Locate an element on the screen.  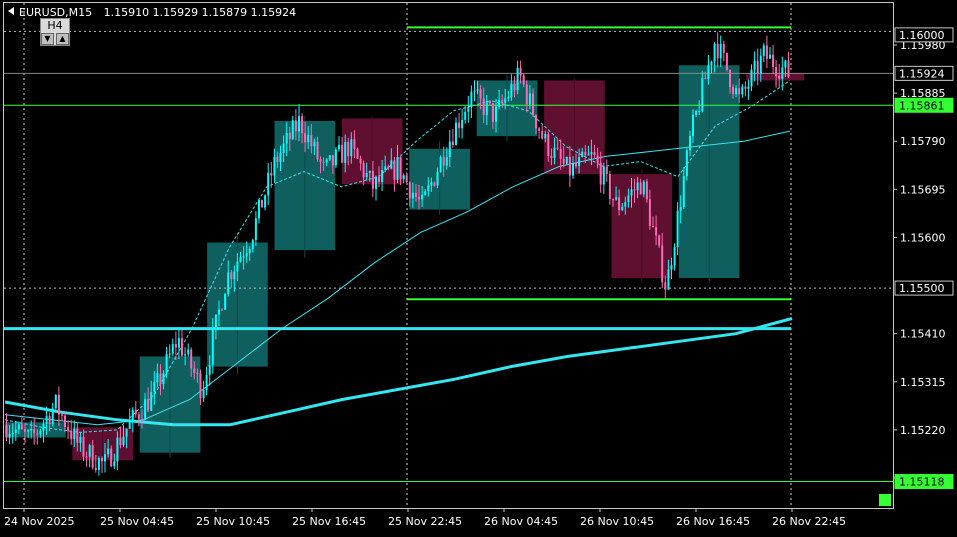
timeframe-down-button: ▼ is located at coordinates (47, 39).